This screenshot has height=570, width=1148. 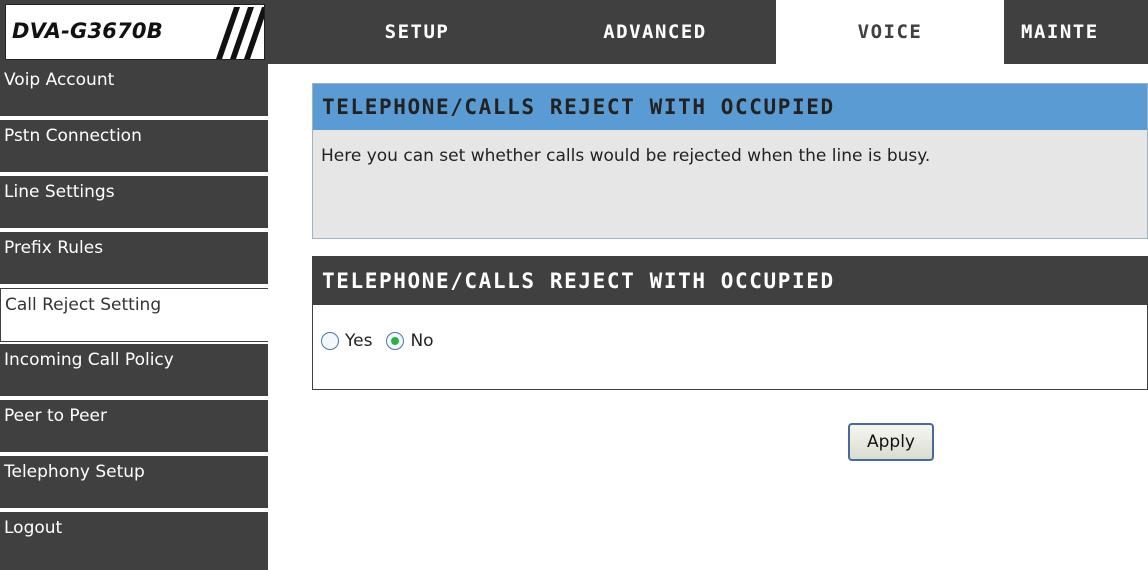 I want to click on tab-voice: VOICE, so click(x=890, y=32).